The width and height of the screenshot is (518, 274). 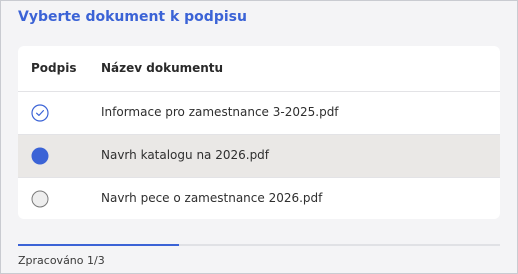 I want to click on progress-bar, so click(x=259, y=245).